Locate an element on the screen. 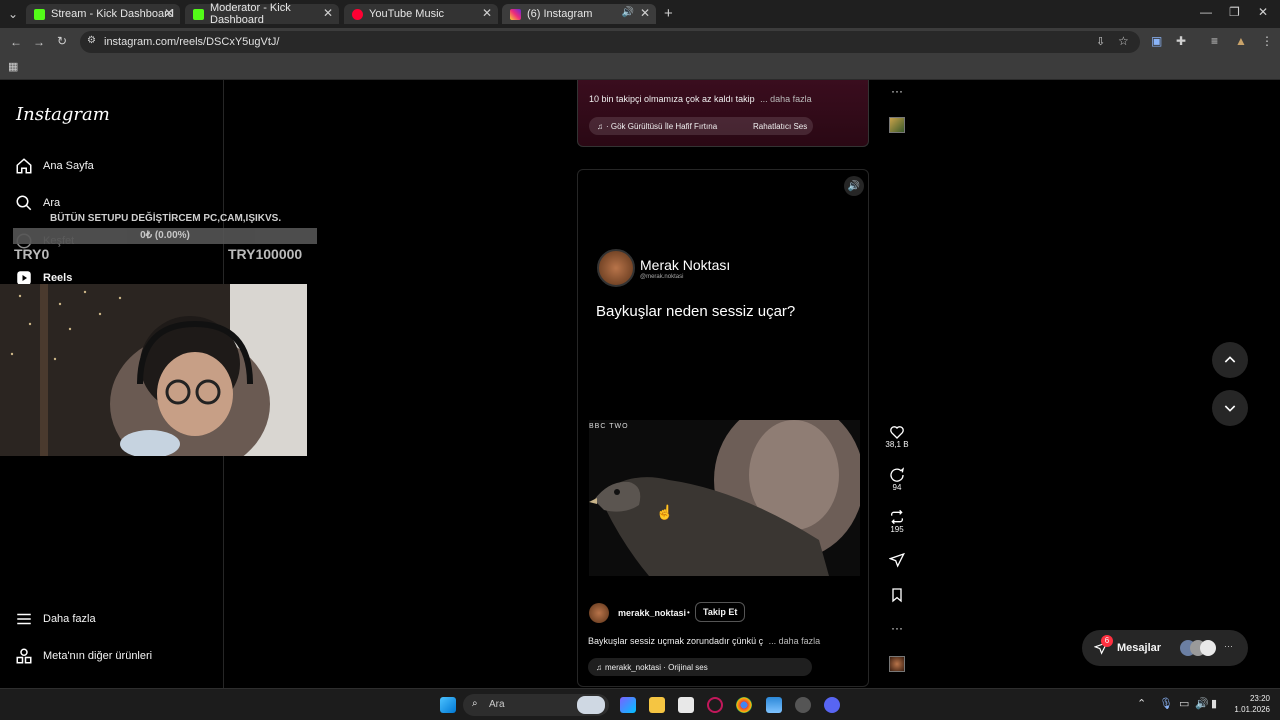 This screenshot has height=720, width=1280. clock-time: 23:20 is located at coordinates (1259, 698).